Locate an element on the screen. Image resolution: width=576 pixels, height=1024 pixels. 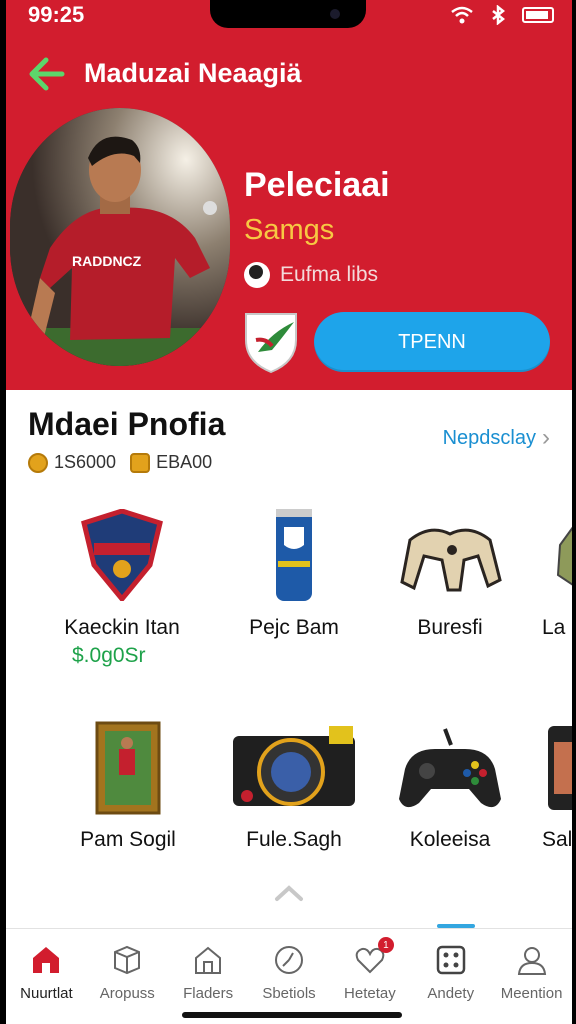
page-title: Maduzai Neaagiä is located at coordinates (193, 73).